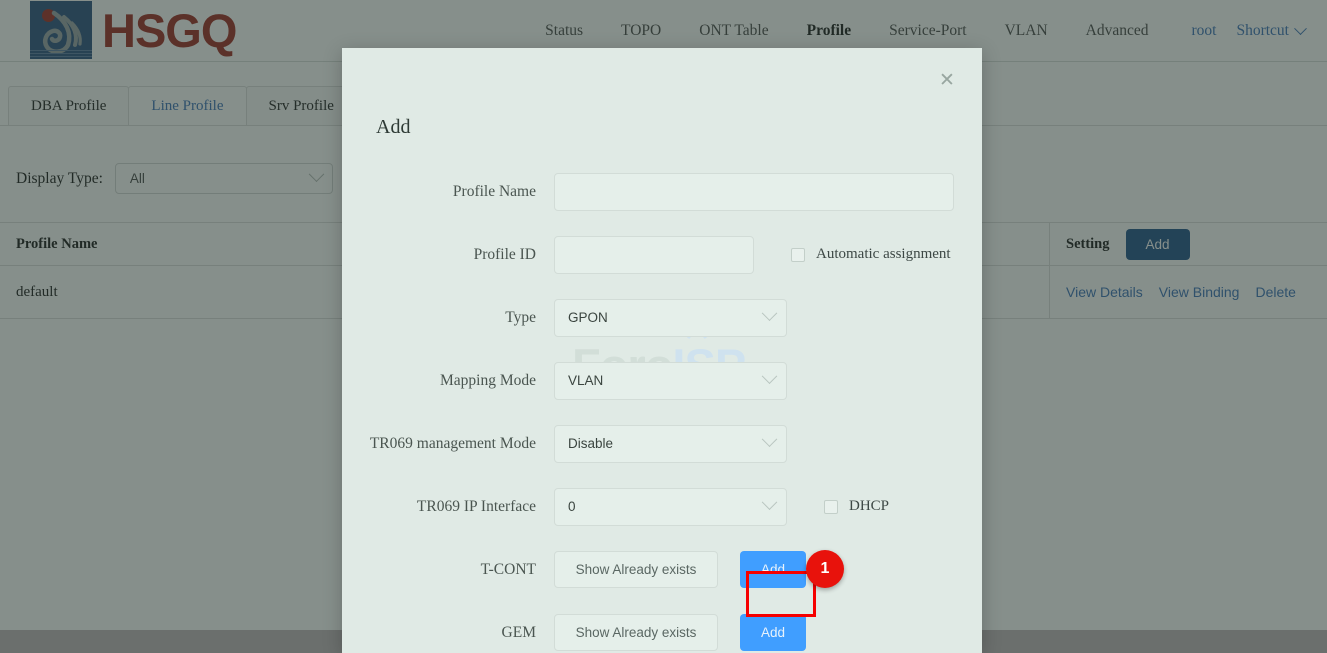 The width and height of the screenshot is (1327, 653). I want to click on automatic-assignment-label: Automatic assignment, so click(883, 254).